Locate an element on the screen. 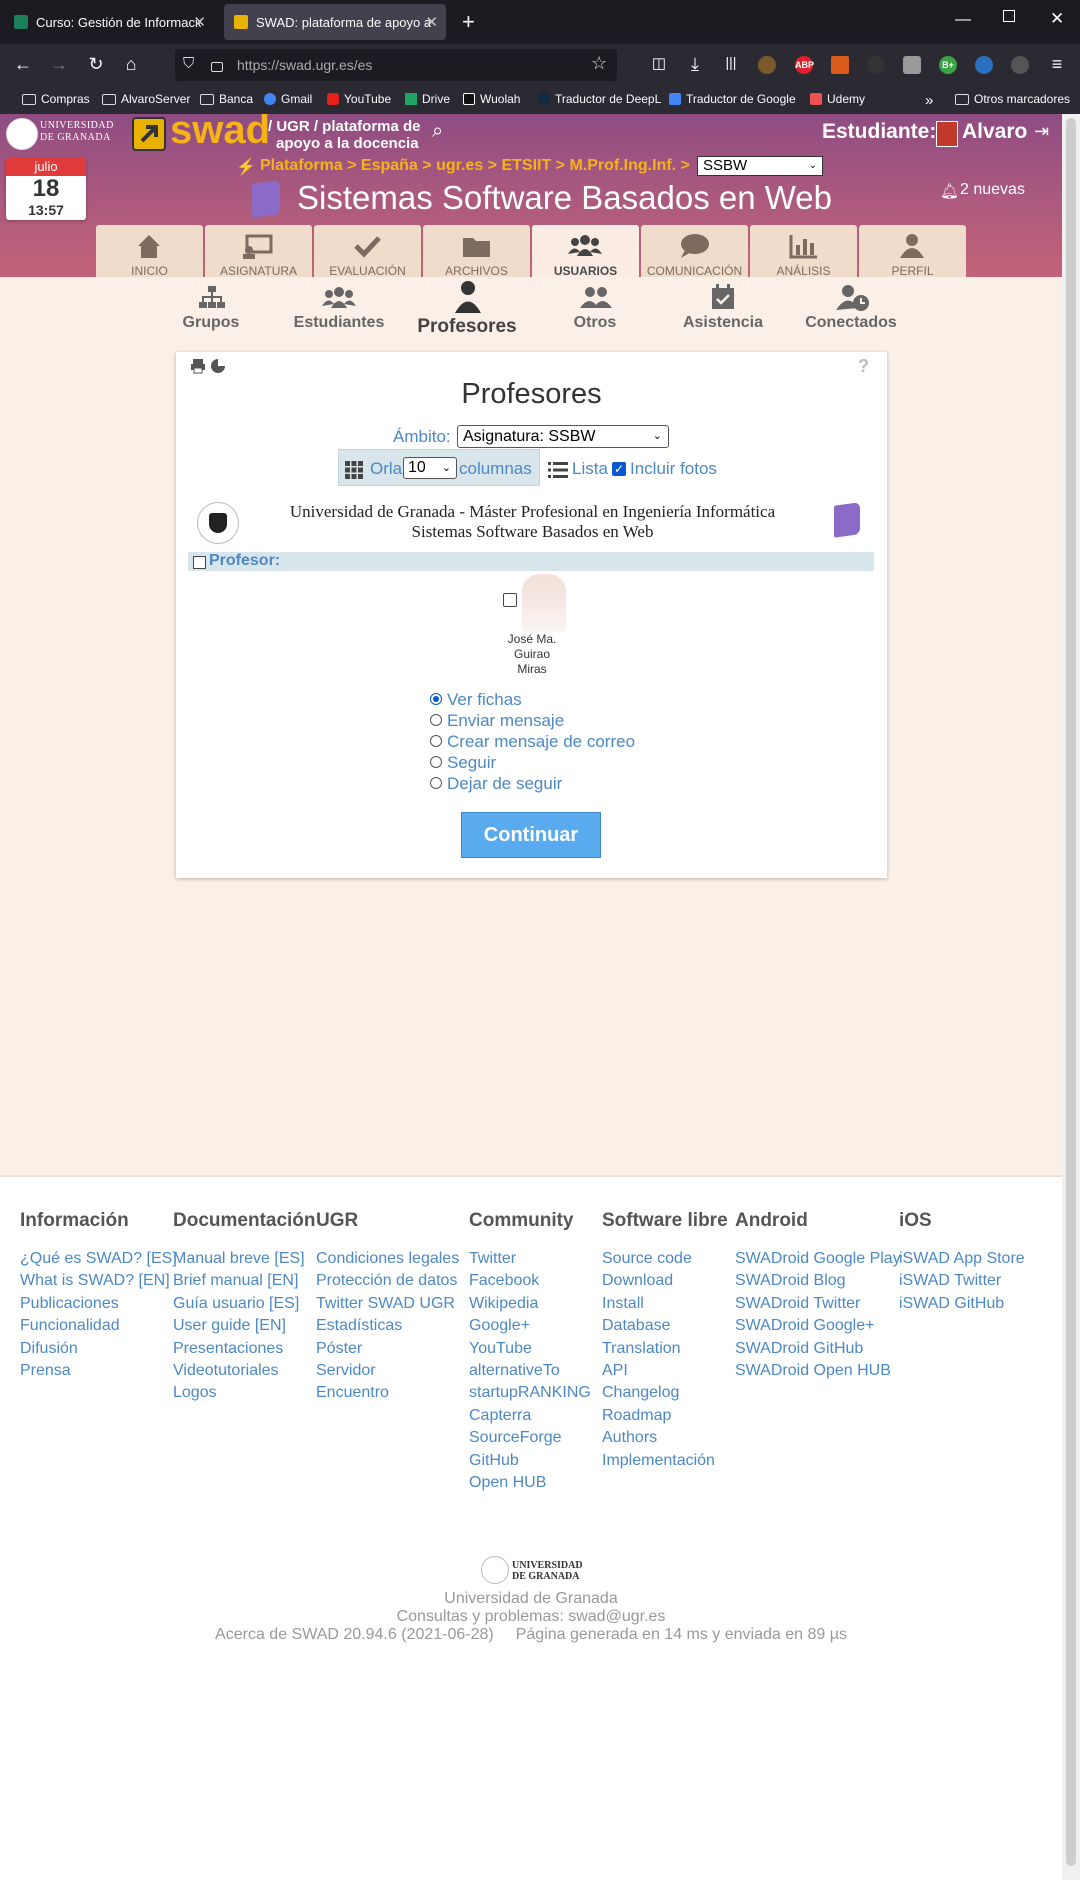 This screenshot has width=1080, height=1880. adblock-icon: ABP is located at coordinates (804, 65).